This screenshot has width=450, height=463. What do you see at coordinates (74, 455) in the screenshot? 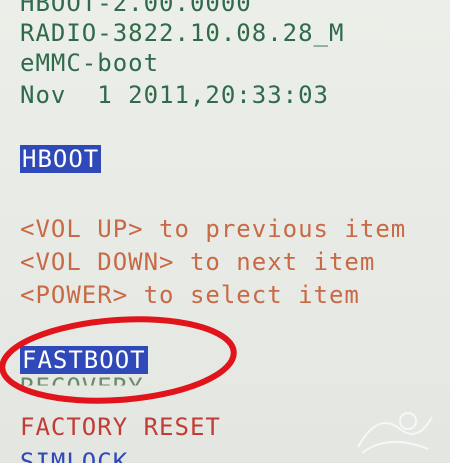
I see `menu-item-simlock: SIMLOCK` at bounding box center [74, 455].